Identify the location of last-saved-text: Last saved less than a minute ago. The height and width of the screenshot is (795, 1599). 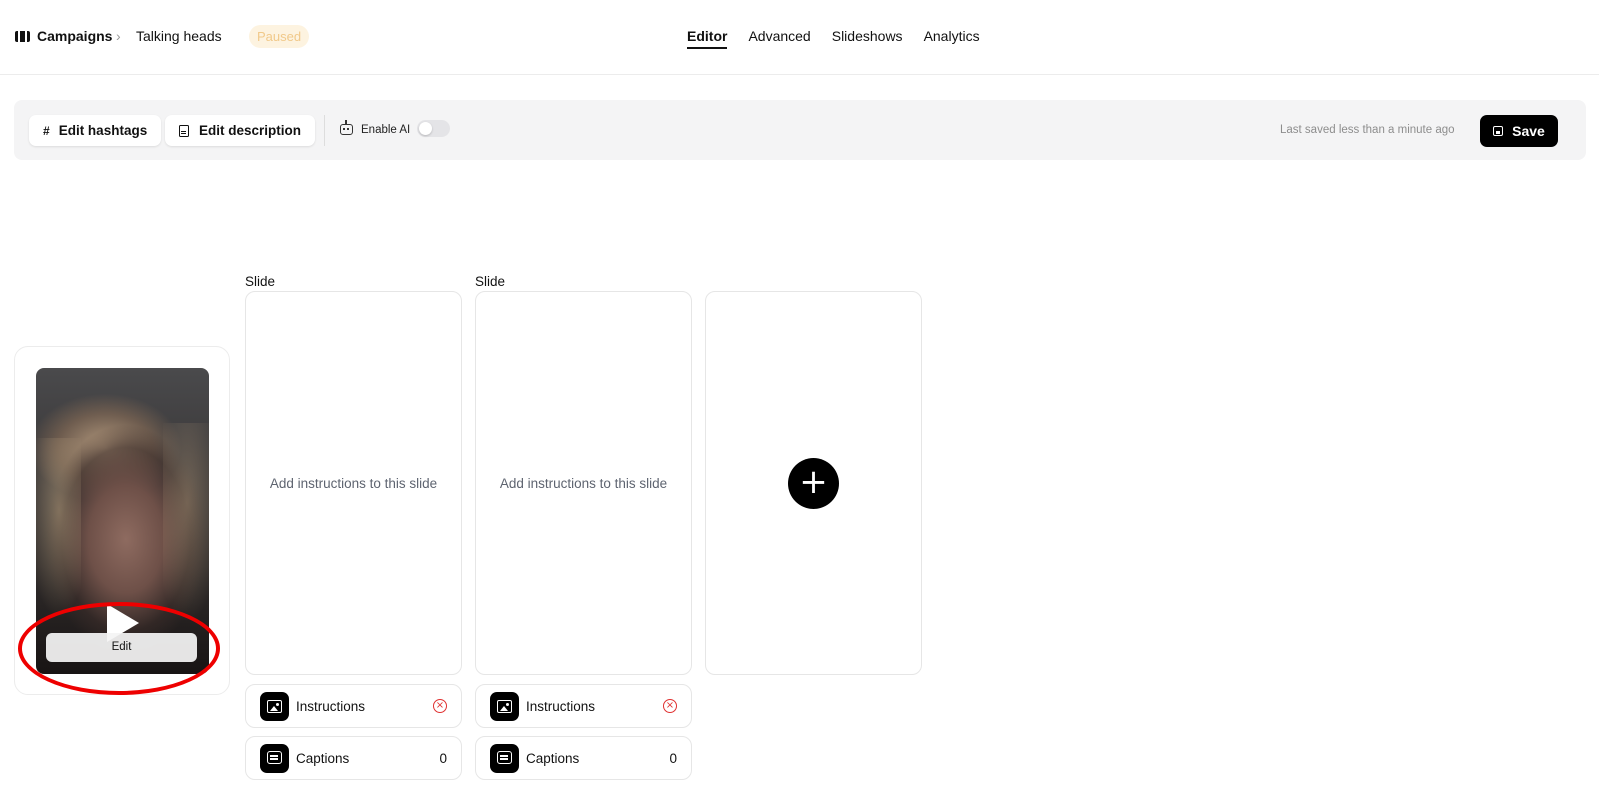
(1367, 130).